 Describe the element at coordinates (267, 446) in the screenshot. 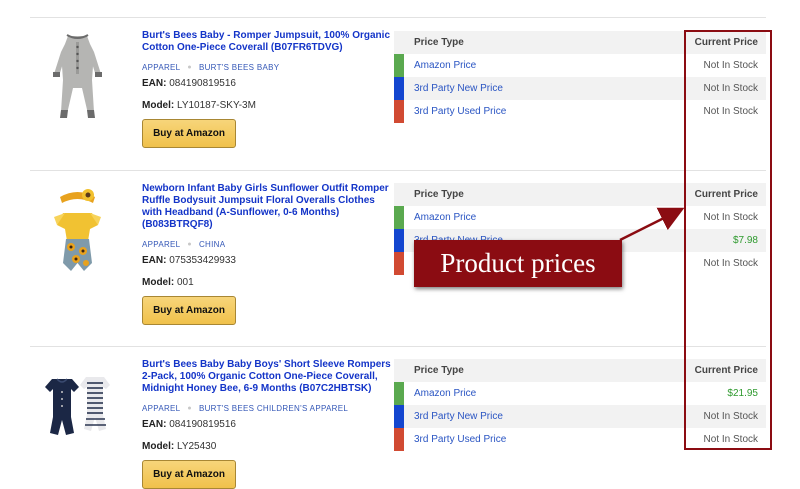

I see `product-model: Model: LY25430` at that location.